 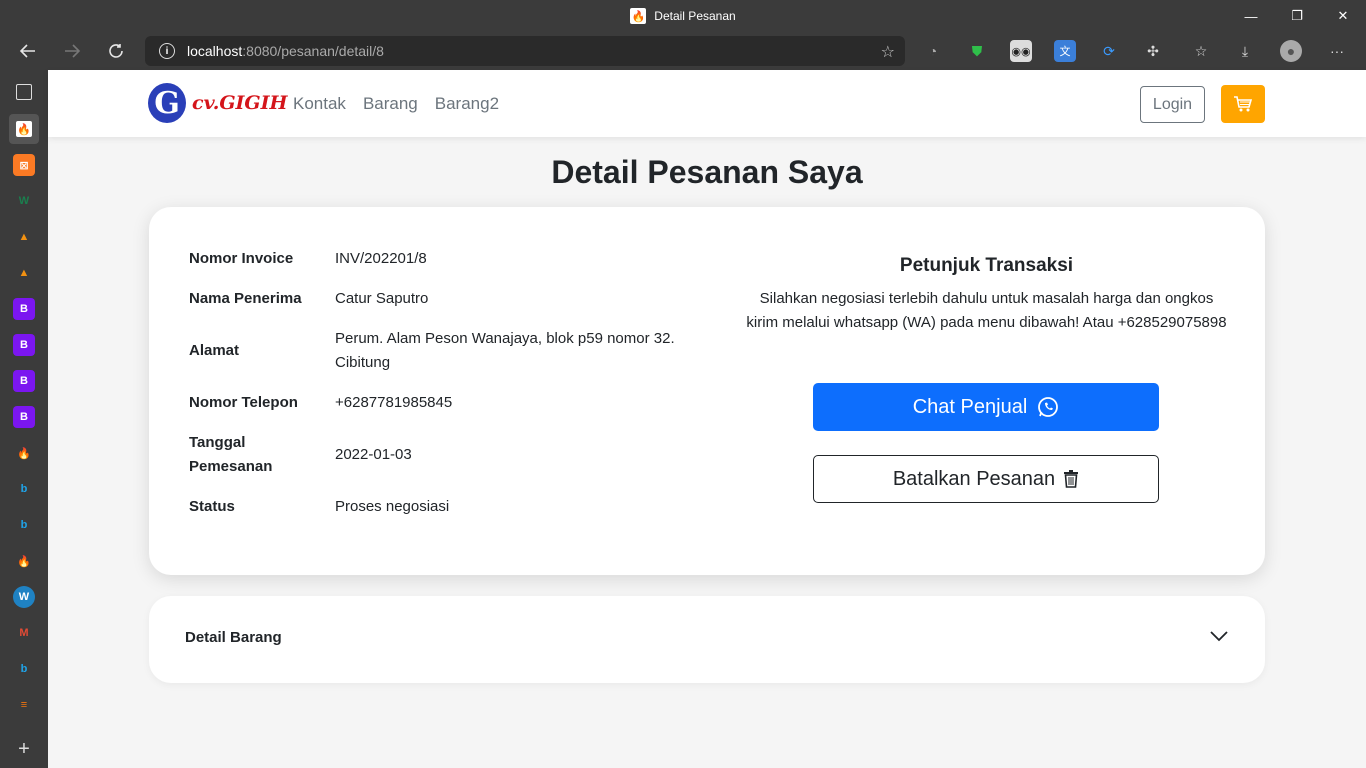 What do you see at coordinates (24, 633) in the screenshot?
I see `gmail-icon: M` at bounding box center [24, 633].